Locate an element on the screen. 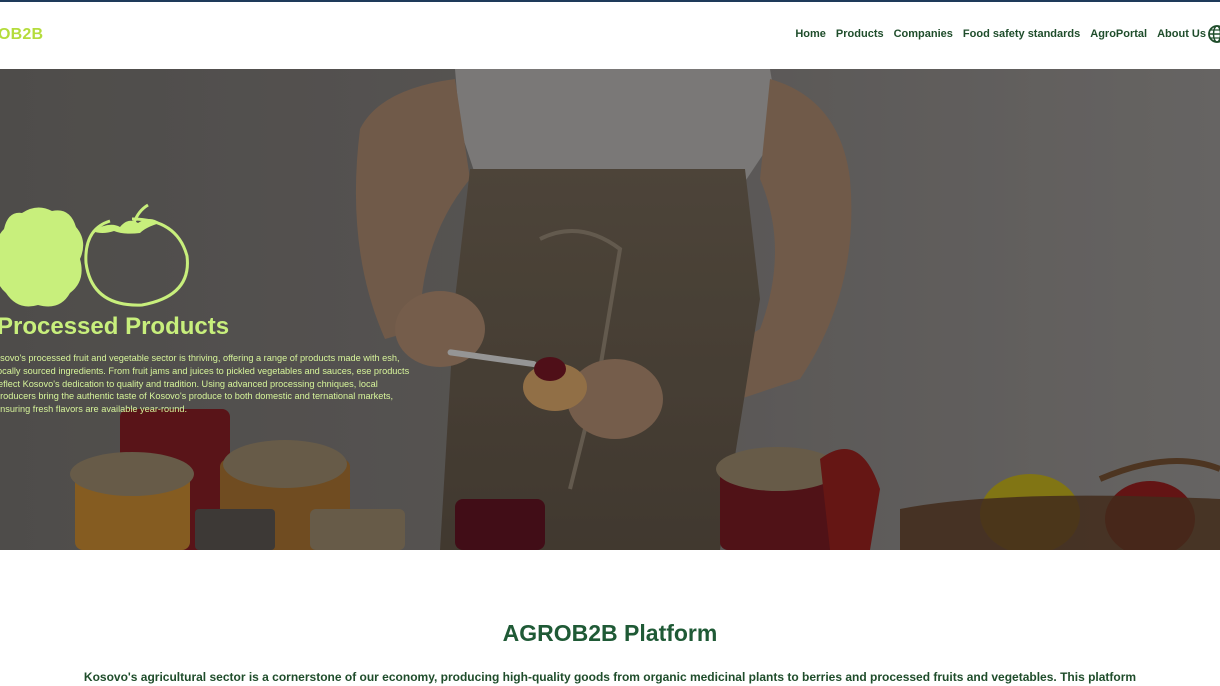 Image resolution: width=1220 pixels, height=686 pixels. hero-title: Processed Products is located at coordinates (115, 326).